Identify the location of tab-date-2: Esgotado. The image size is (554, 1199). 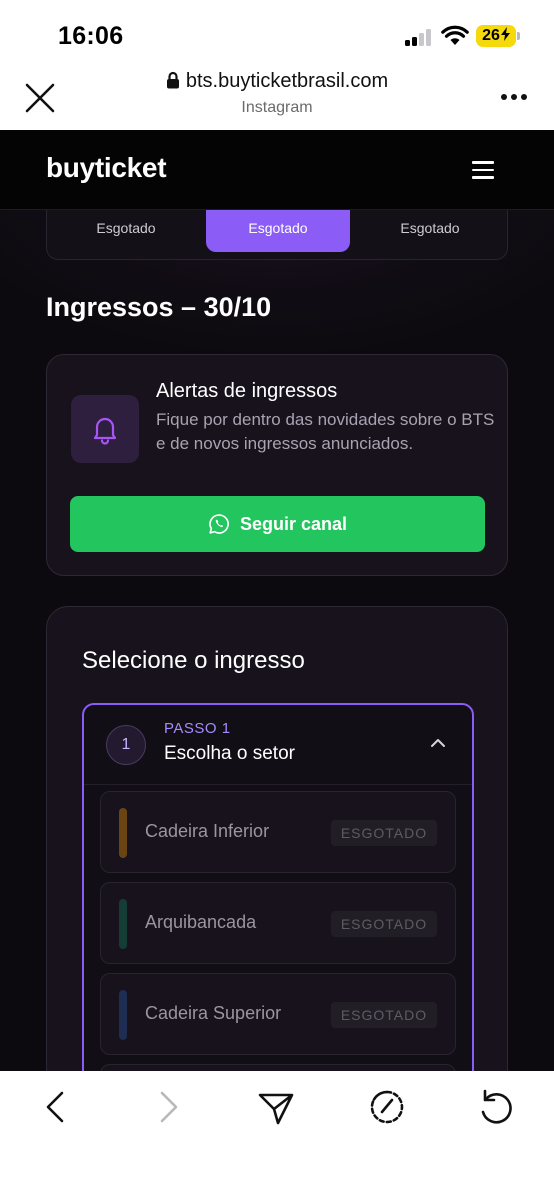
(278, 231).